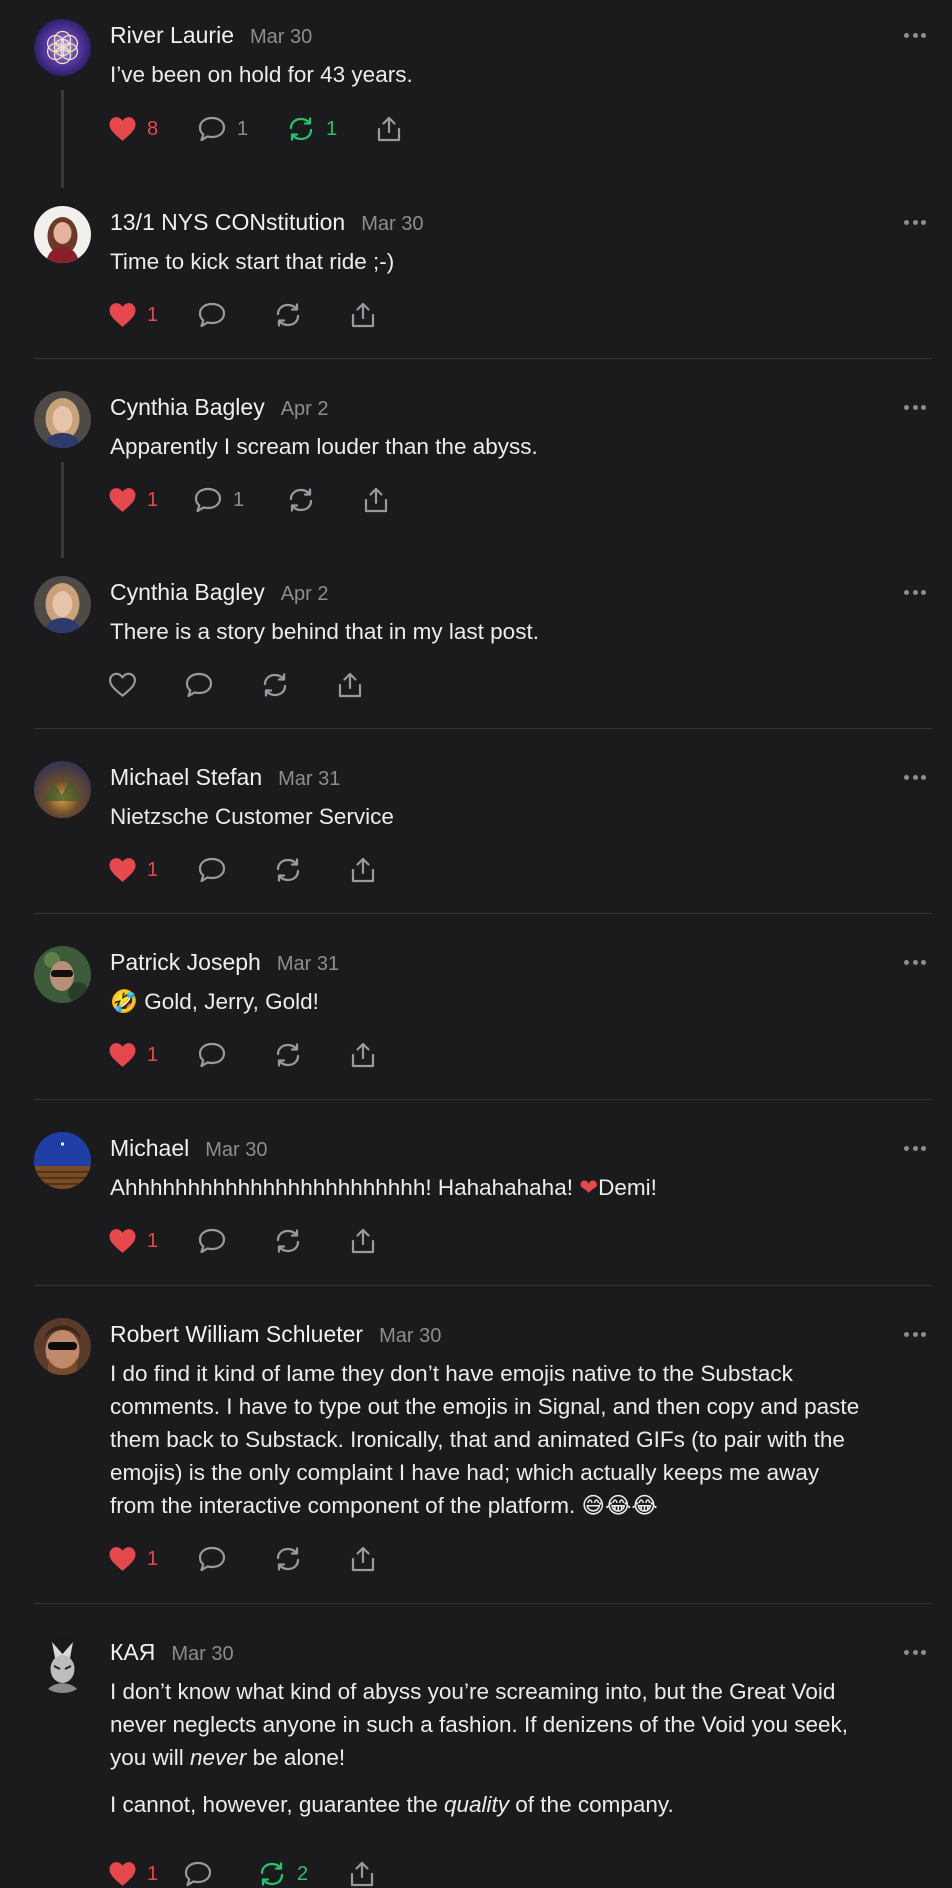 The image size is (952, 1888). I want to click on author-name: River Laurie, so click(172, 35).